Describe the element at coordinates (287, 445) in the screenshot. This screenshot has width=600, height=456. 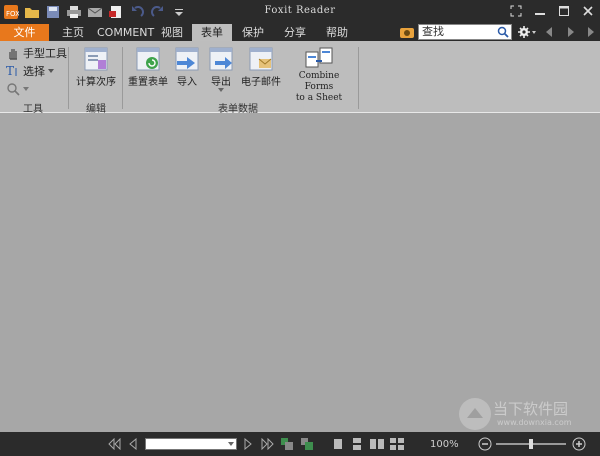
I see `previous-view-icon` at that location.